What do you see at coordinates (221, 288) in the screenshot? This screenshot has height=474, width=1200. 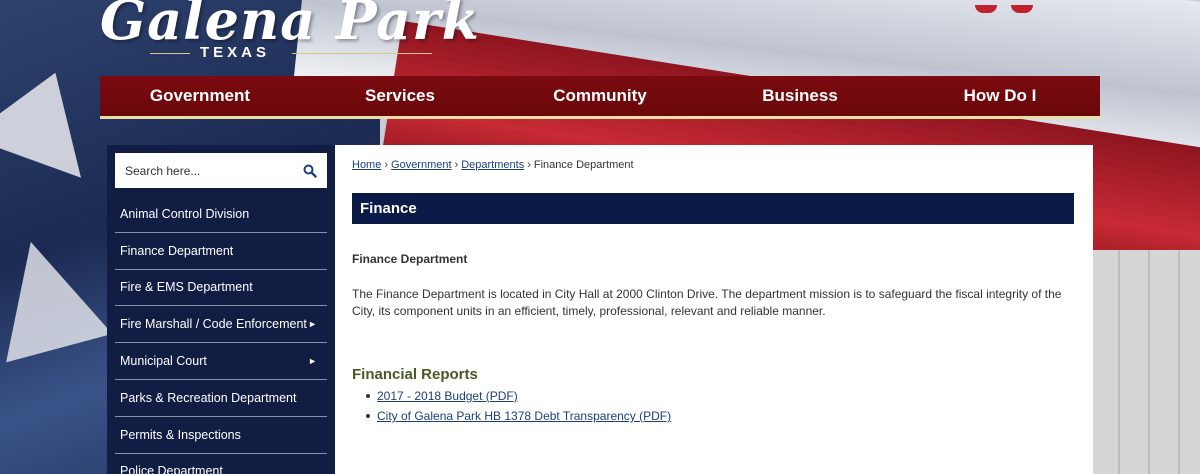 I see `sidebar-item-fire-ems: Fire & EMS Department` at bounding box center [221, 288].